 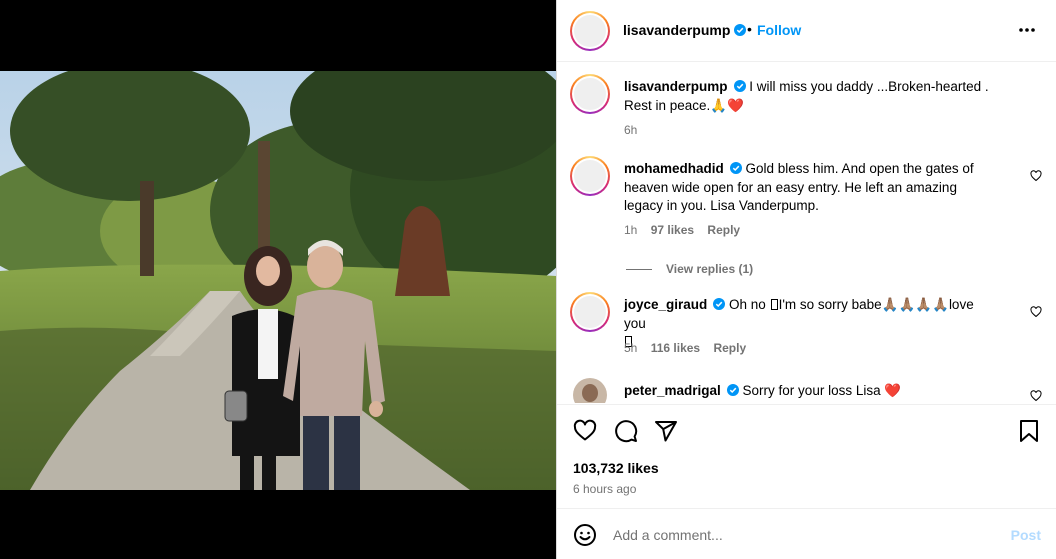 I want to click on post-time: 6 hours ago, so click(x=604, y=489).